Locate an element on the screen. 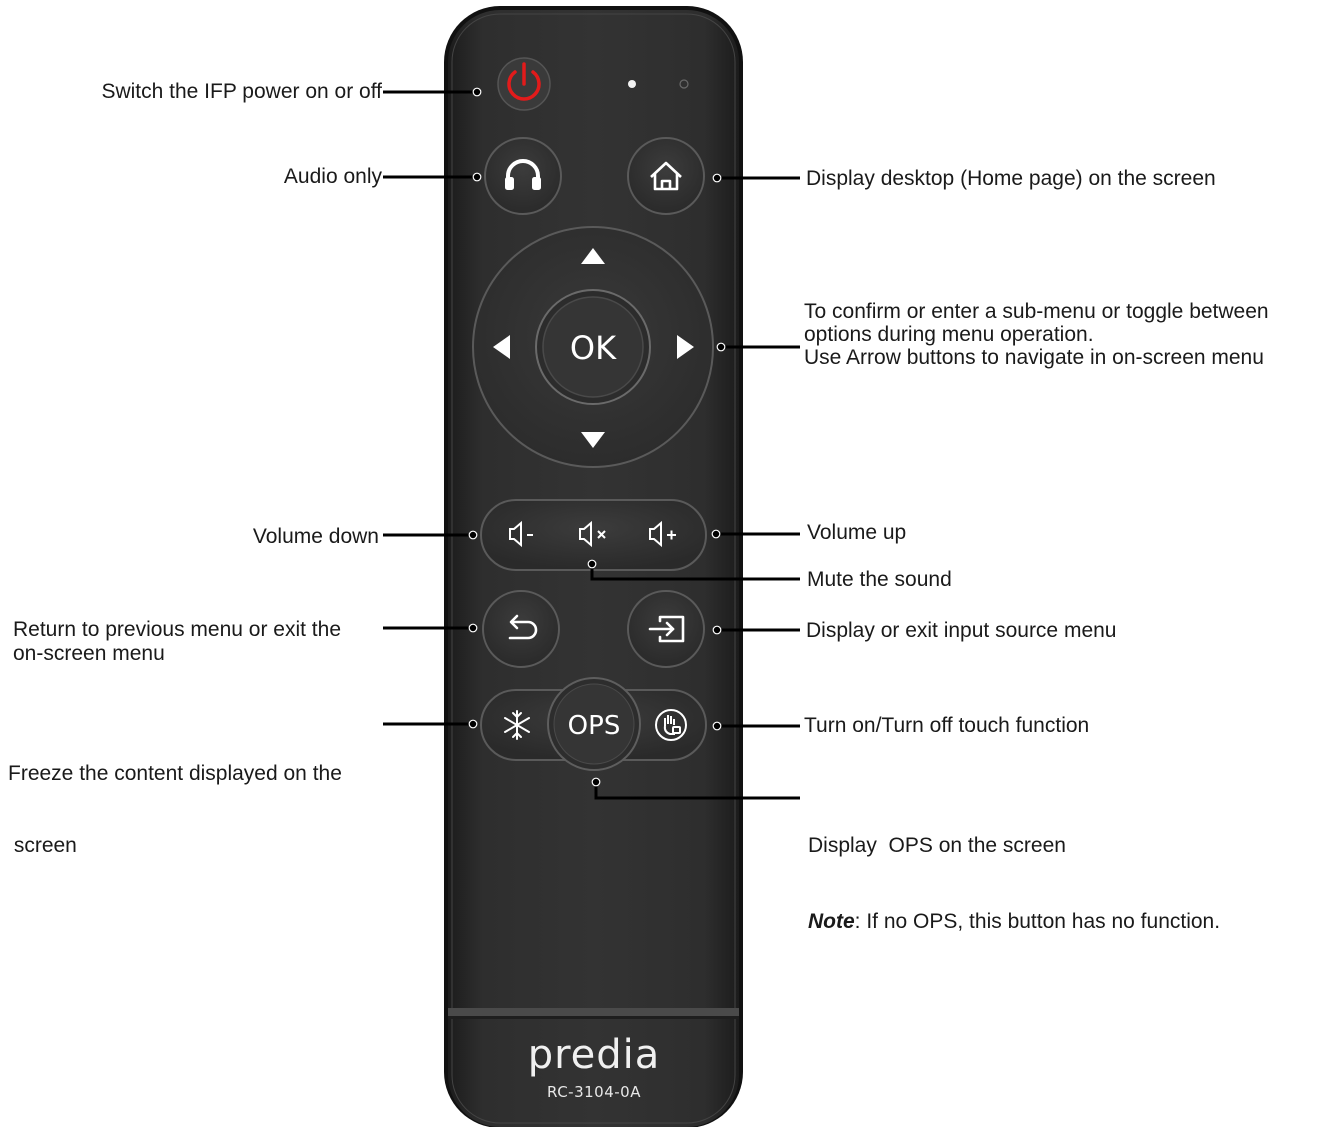 Image resolution: width=1336 pixels, height=1127 pixels. ops-button: OPS is located at coordinates (594, 724).